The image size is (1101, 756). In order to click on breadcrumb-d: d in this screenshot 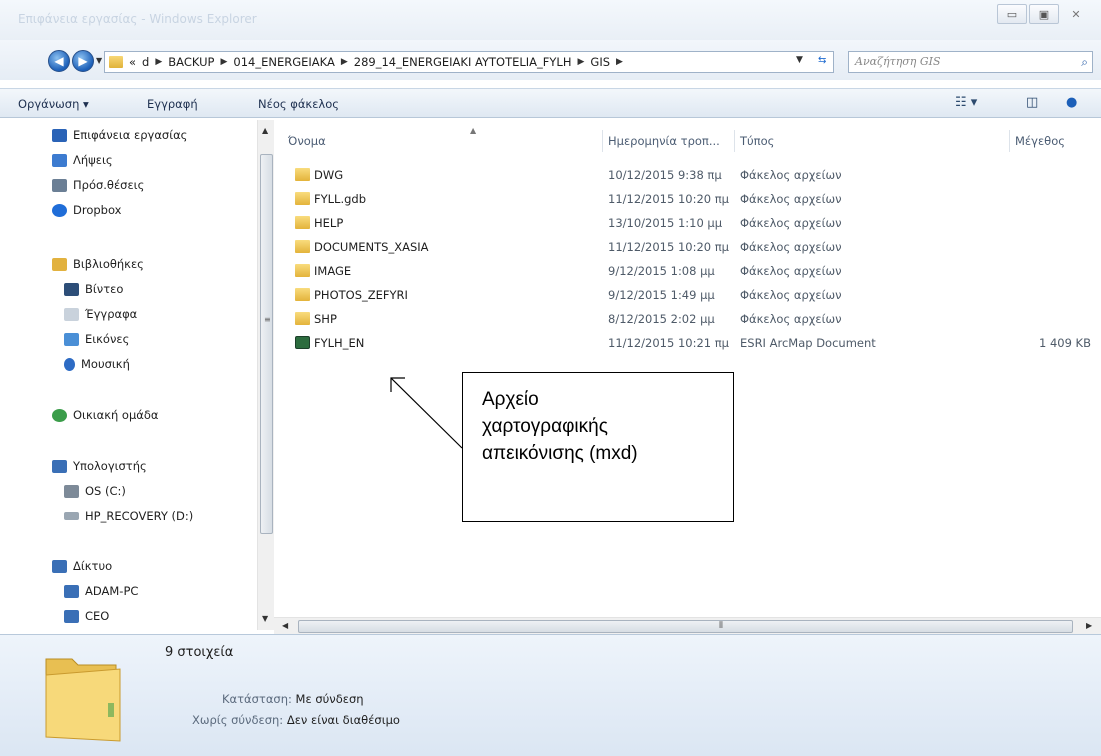, I will do `click(145, 62)`.